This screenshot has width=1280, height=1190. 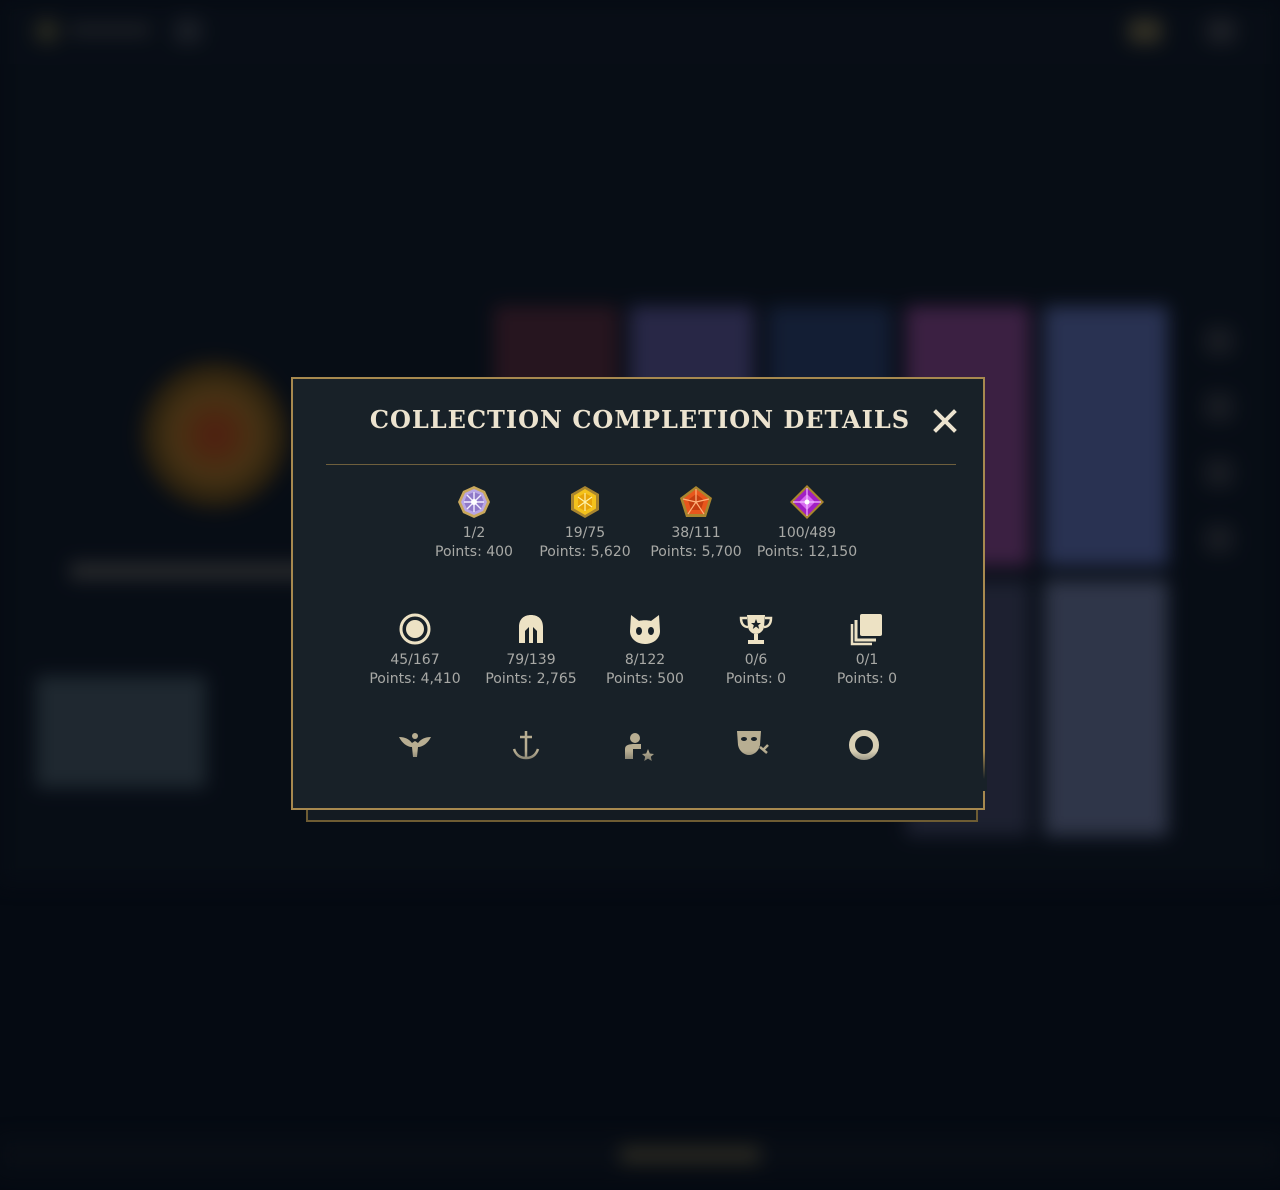 What do you see at coordinates (696, 501) in the screenshot?
I see `orange-gem-icon` at bounding box center [696, 501].